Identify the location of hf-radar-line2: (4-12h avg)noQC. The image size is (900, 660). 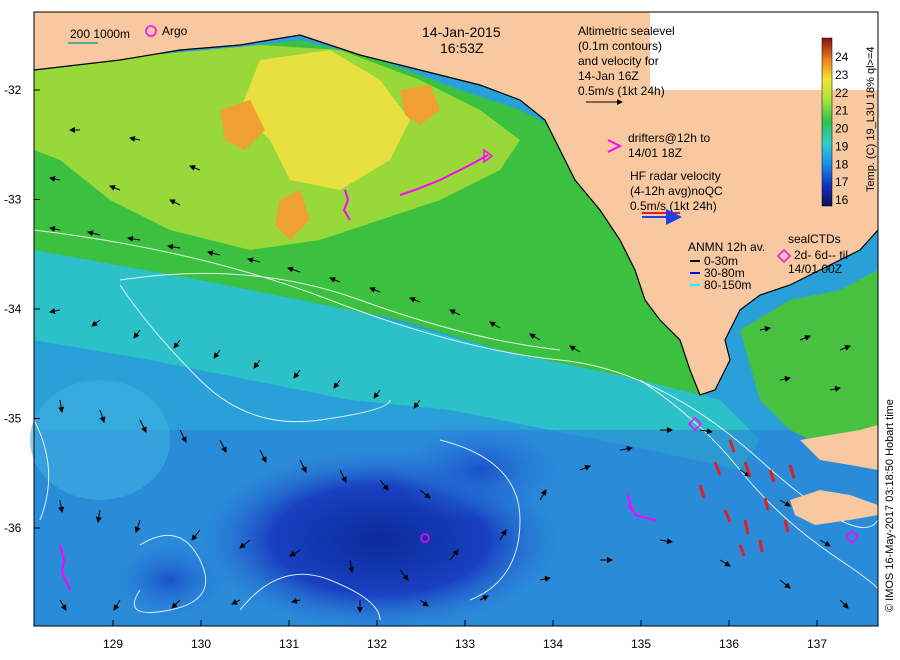
(676, 191).